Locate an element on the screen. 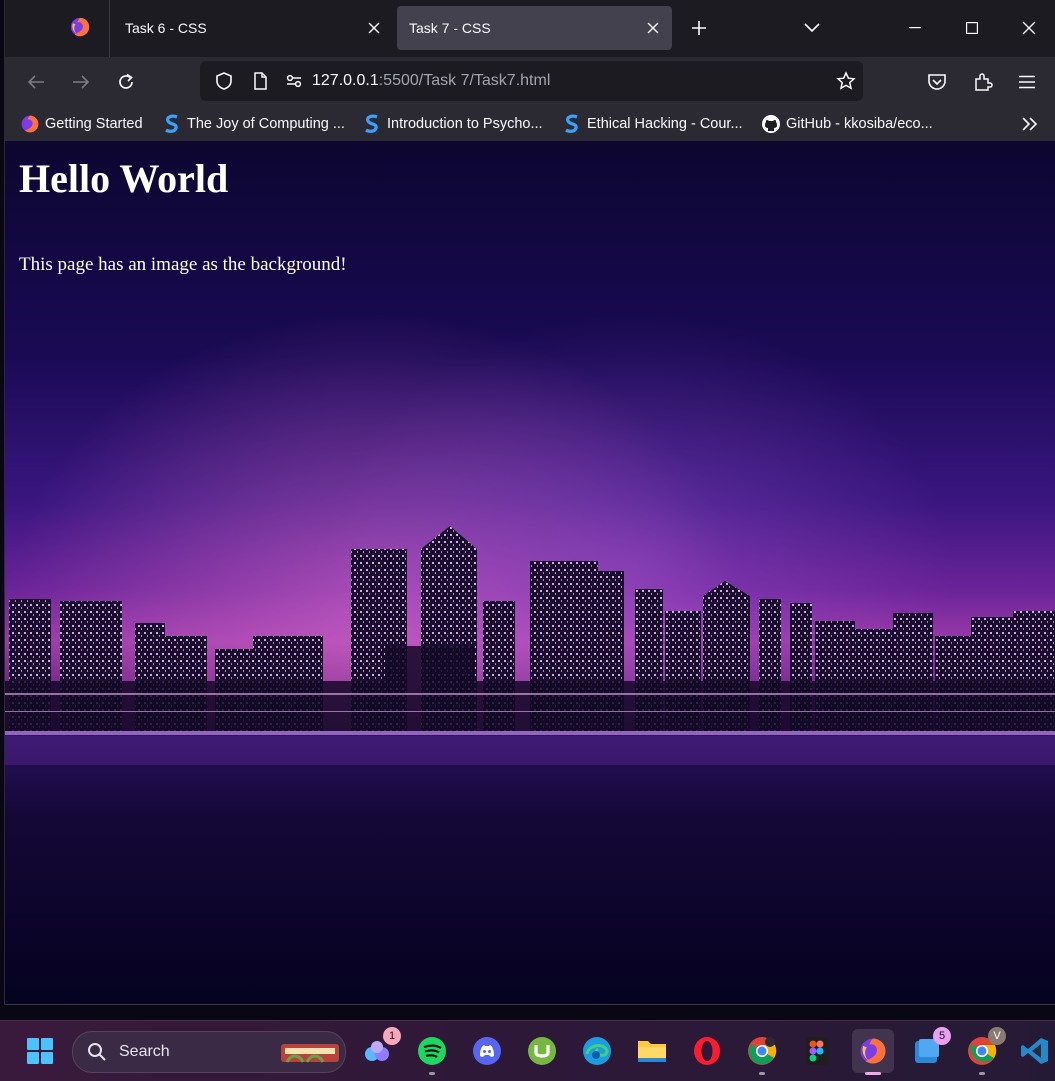  more-bookmarks-button is located at coordinates (1030, 124).